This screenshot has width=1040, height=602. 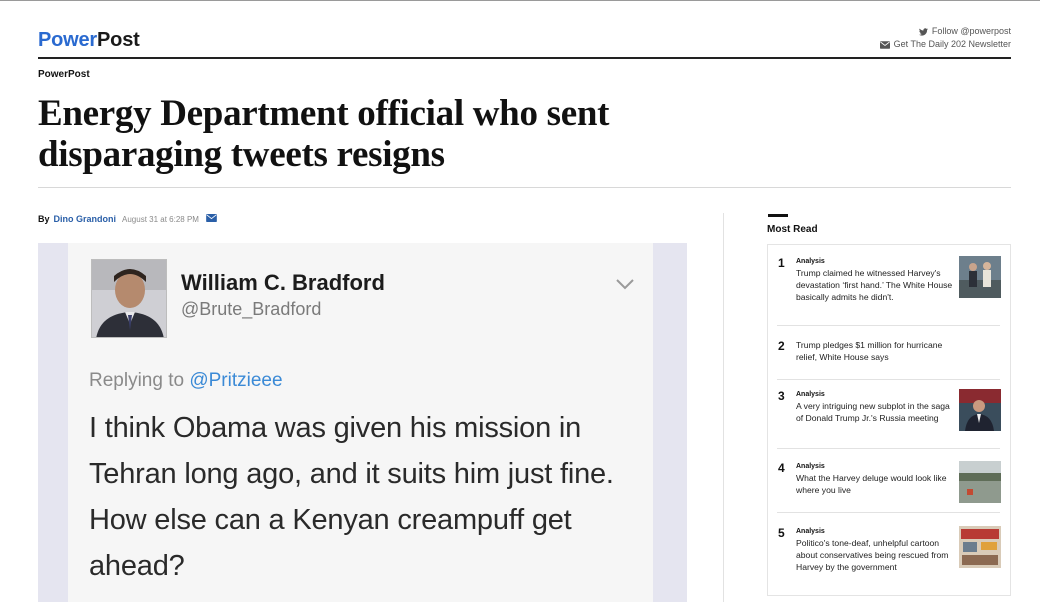 What do you see at coordinates (781, 396) in the screenshot?
I see `item-number: 3` at bounding box center [781, 396].